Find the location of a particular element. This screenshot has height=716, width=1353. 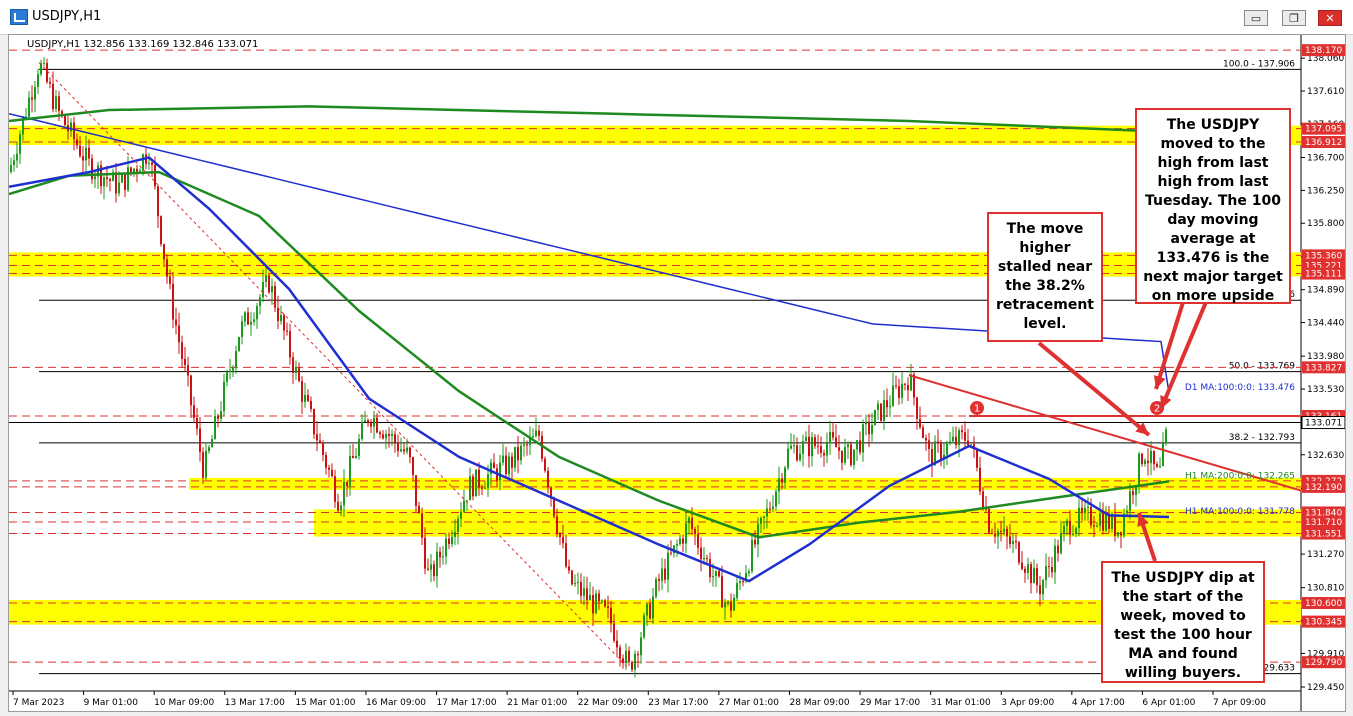

close-button: ✕ is located at coordinates (1330, 18).